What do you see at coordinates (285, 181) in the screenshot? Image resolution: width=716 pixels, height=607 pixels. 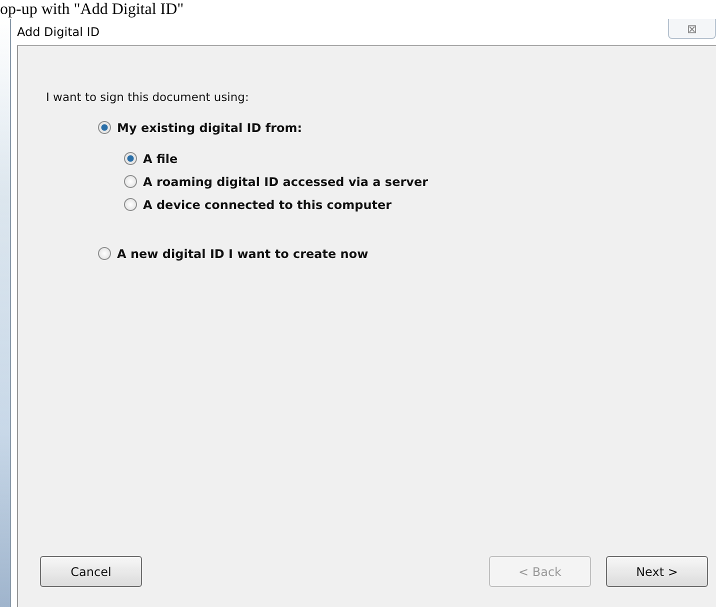 I see `option-label: A roaming digital ID accessed via a server` at bounding box center [285, 181].